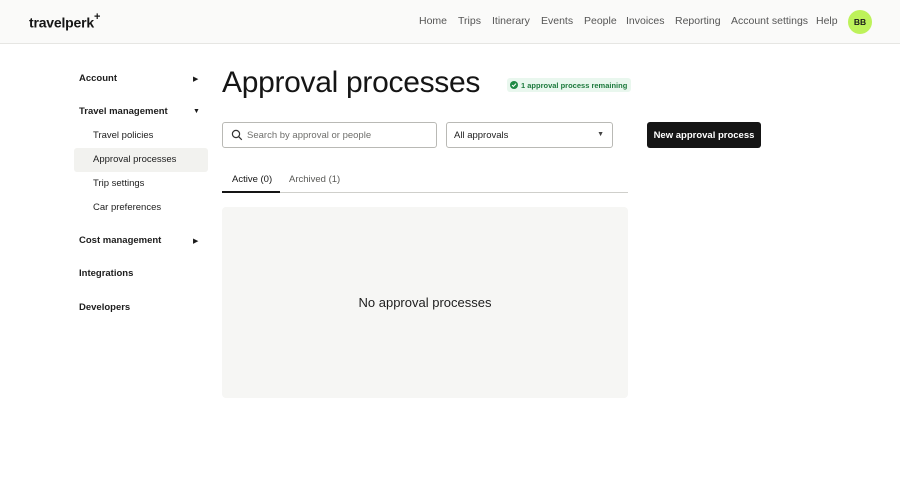 This screenshot has height=484, width=900. What do you see at coordinates (351, 82) in the screenshot?
I see `page-title: Approval processes` at bounding box center [351, 82].